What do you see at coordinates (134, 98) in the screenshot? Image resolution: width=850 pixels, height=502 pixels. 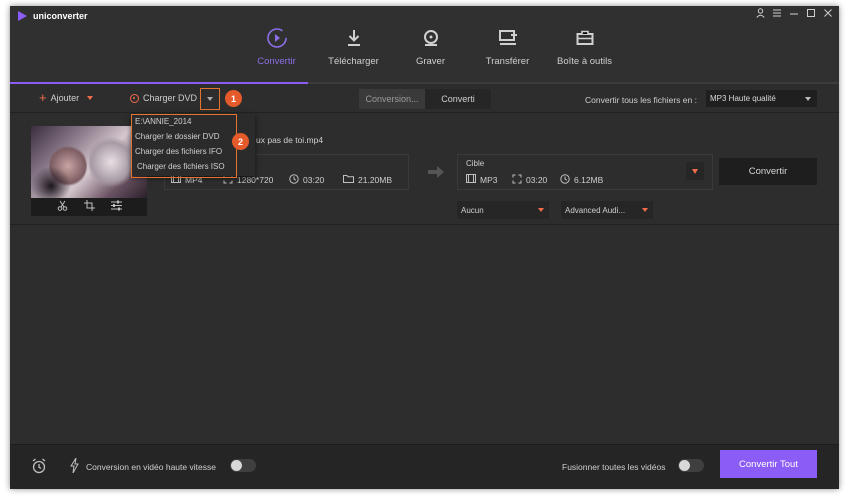 I see `dvd-icon` at bounding box center [134, 98].